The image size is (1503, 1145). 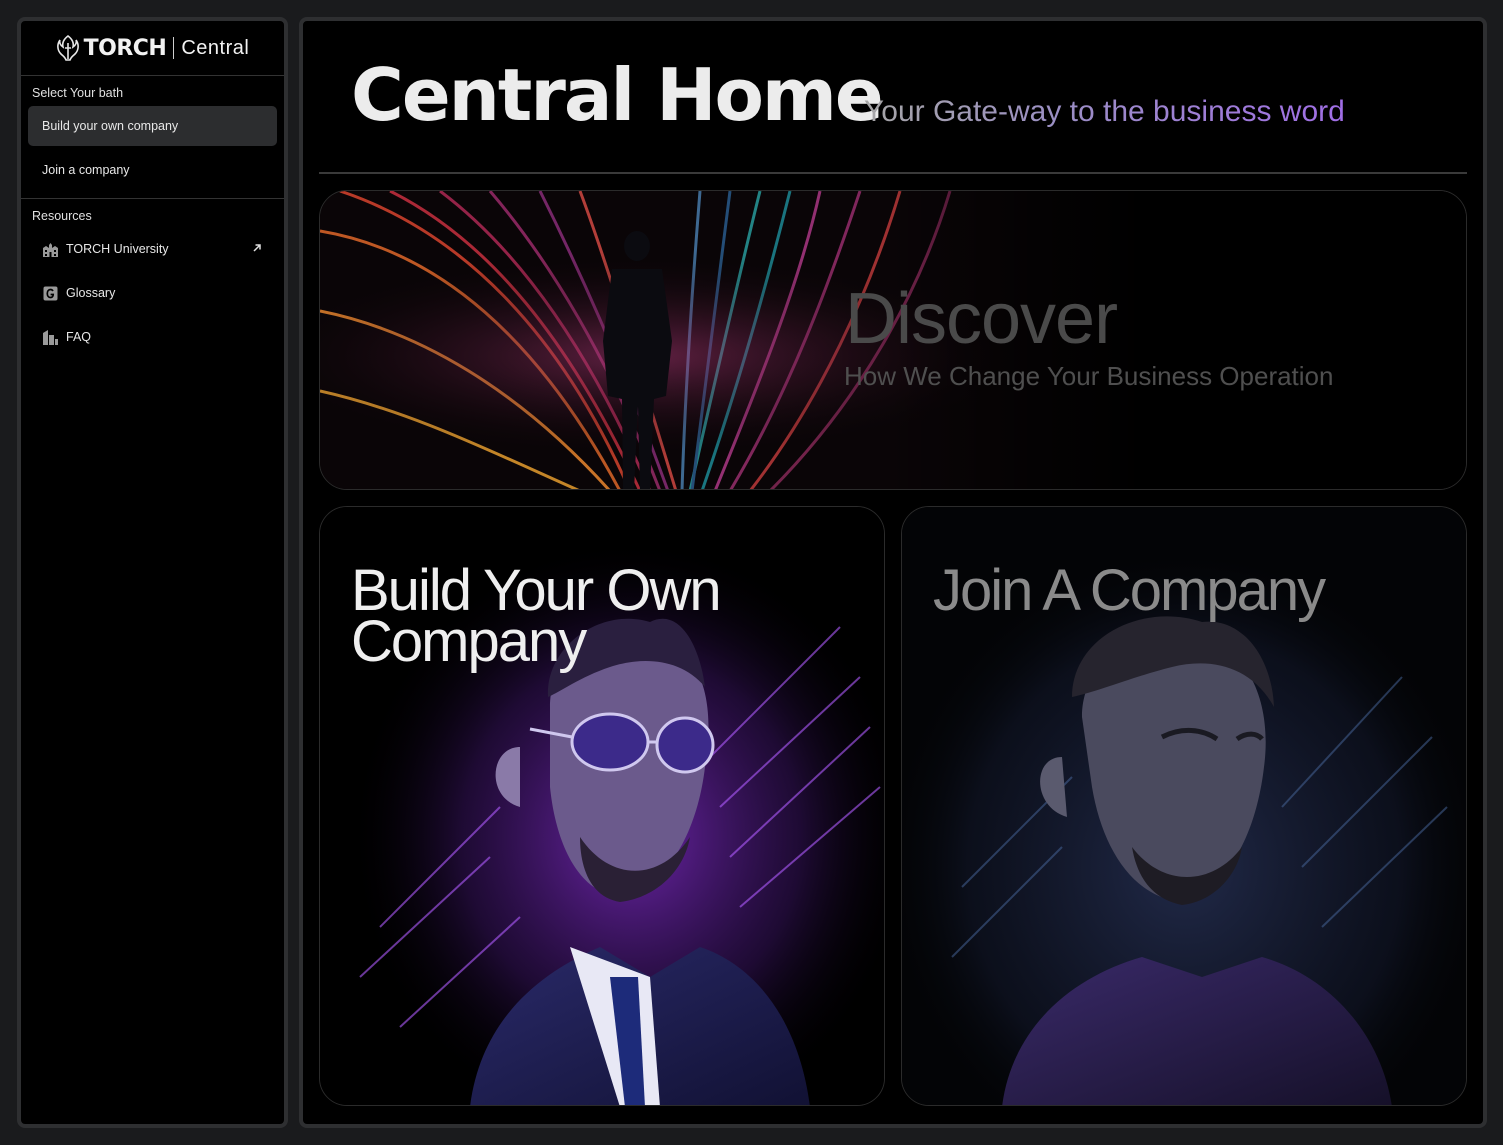 I want to click on sidebar-item-torch-university: TORCH University, so click(x=152, y=249).